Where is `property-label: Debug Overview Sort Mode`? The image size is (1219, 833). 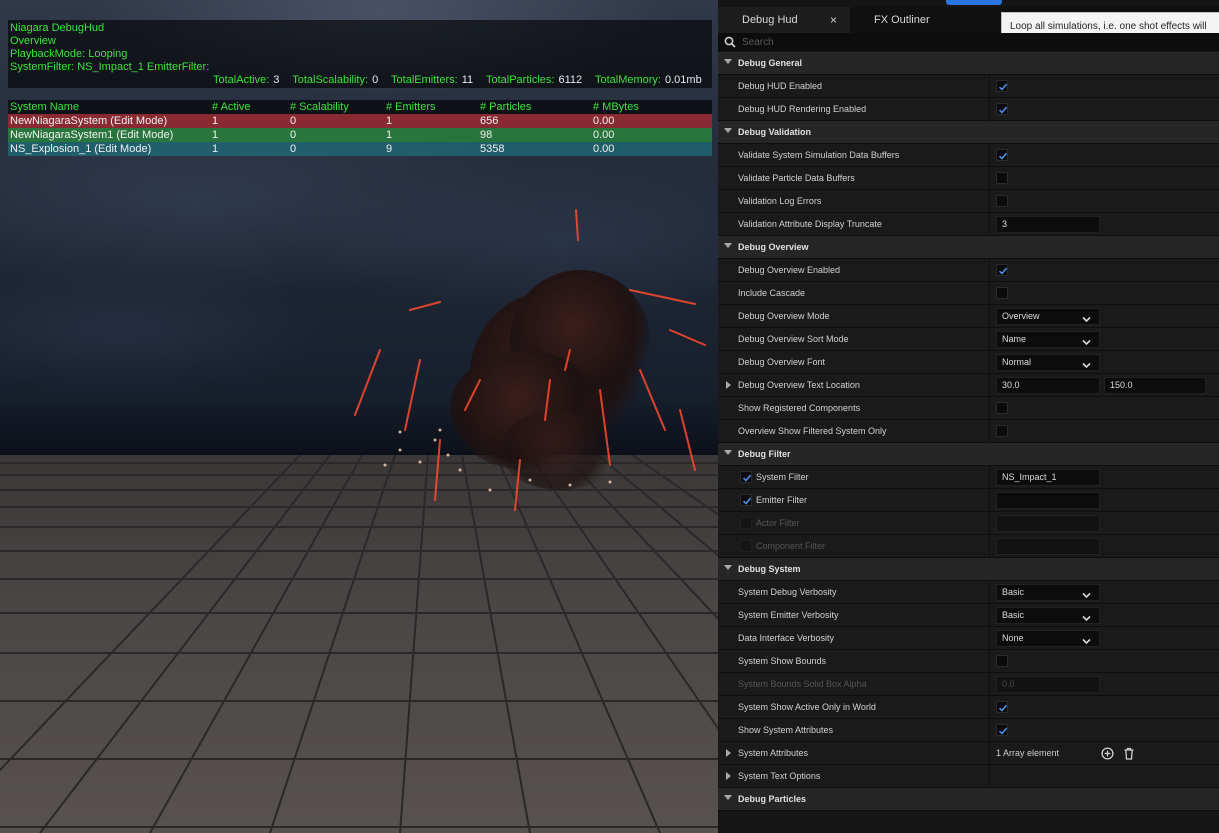 property-label: Debug Overview Sort Mode is located at coordinates (793, 339).